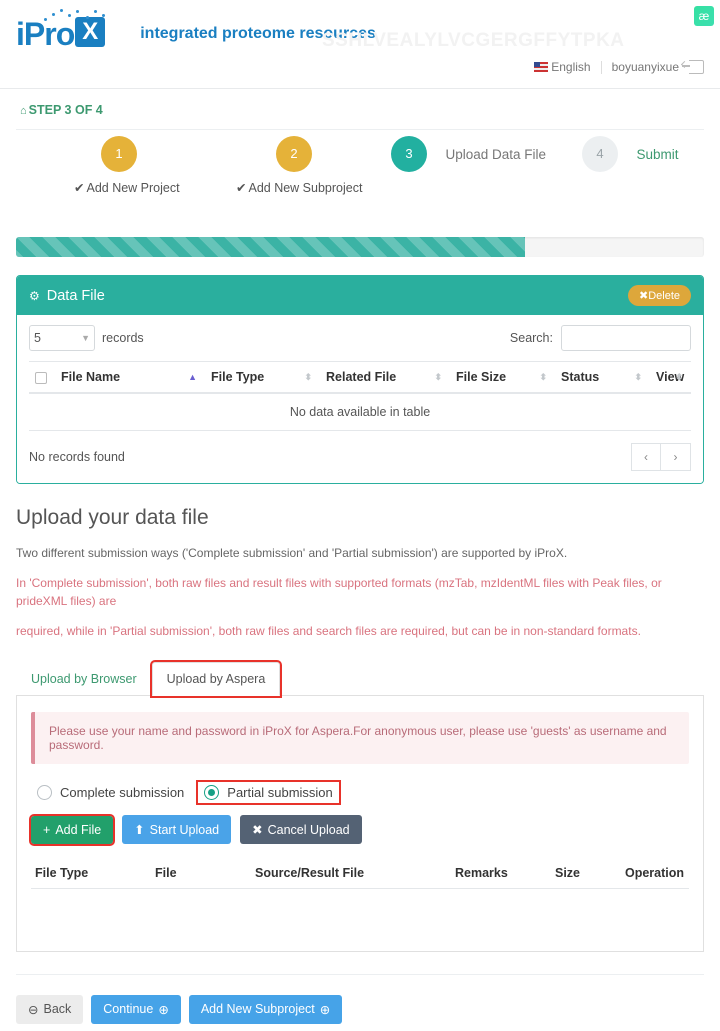 Image resolution: width=720 pixels, height=1031 pixels. I want to click on col-file-type: File Type ⬍, so click(262, 377).